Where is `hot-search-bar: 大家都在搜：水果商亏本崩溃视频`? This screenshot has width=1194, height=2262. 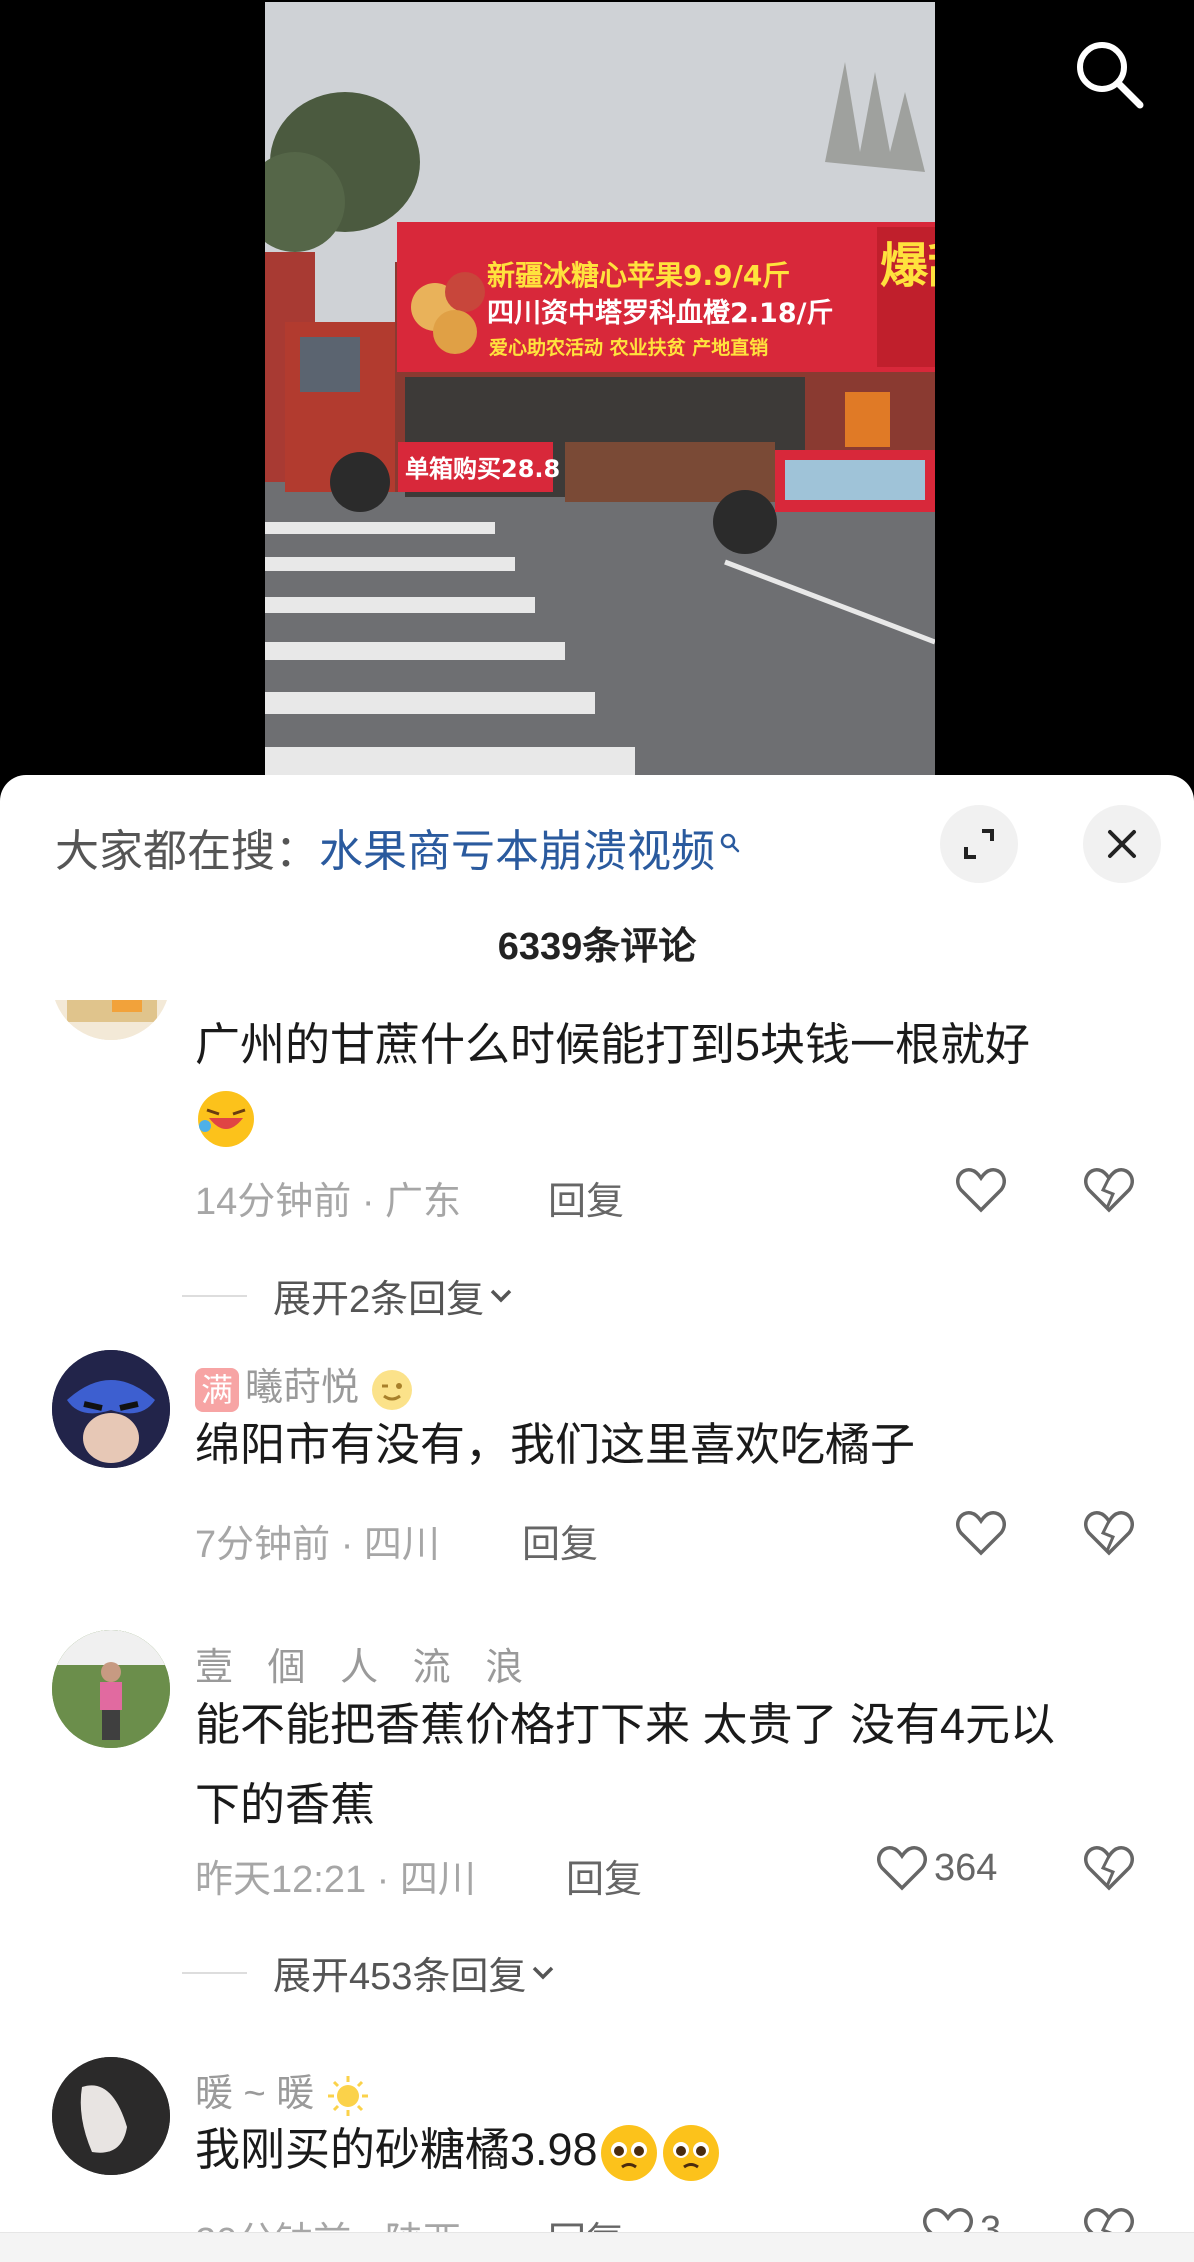 hot-search-bar: 大家都在搜：水果商亏本崩溃视频 is located at coordinates (398, 847).